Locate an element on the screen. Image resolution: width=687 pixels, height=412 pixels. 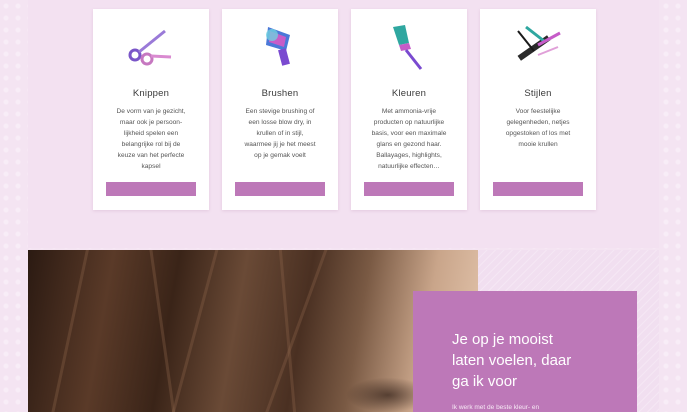
description-line: Een stevige brushing of is located at coordinates (280, 111).